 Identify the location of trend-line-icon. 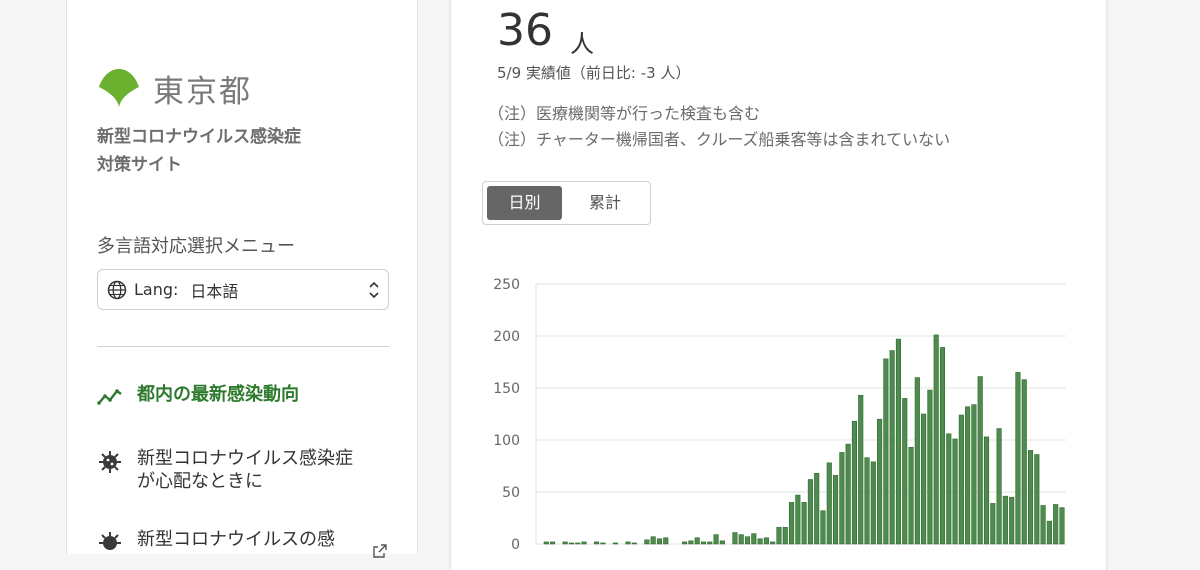
(109, 397).